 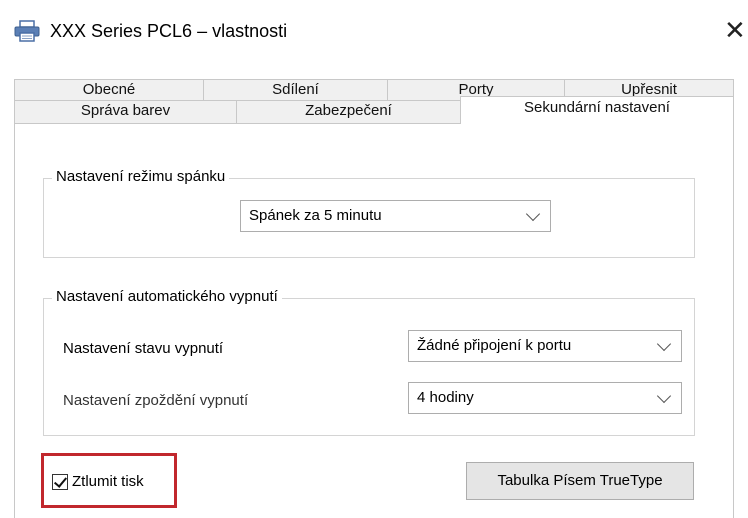 I want to click on tab-obecne: Obecné, so click(x=109, y=90).